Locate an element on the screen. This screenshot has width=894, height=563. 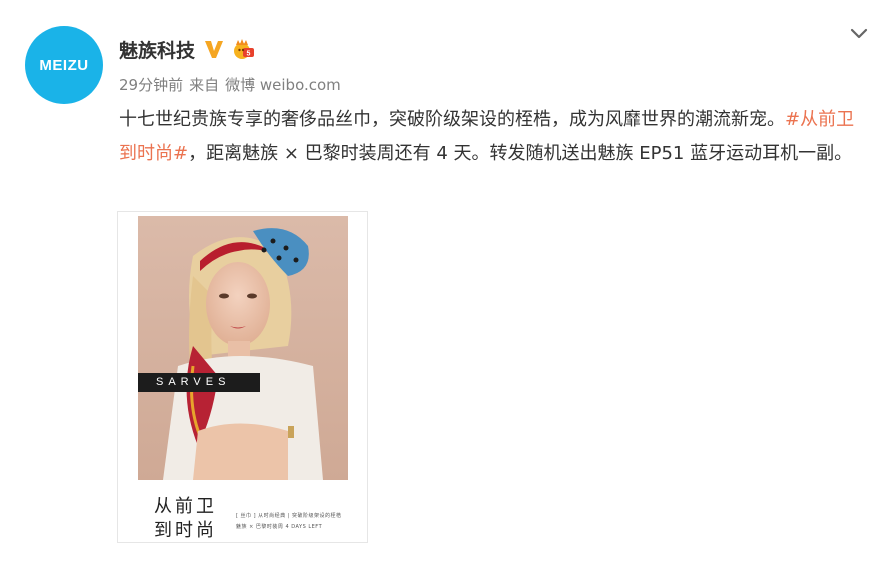
post-time-link: 29分钟前 is located at coordinates (151, 84).